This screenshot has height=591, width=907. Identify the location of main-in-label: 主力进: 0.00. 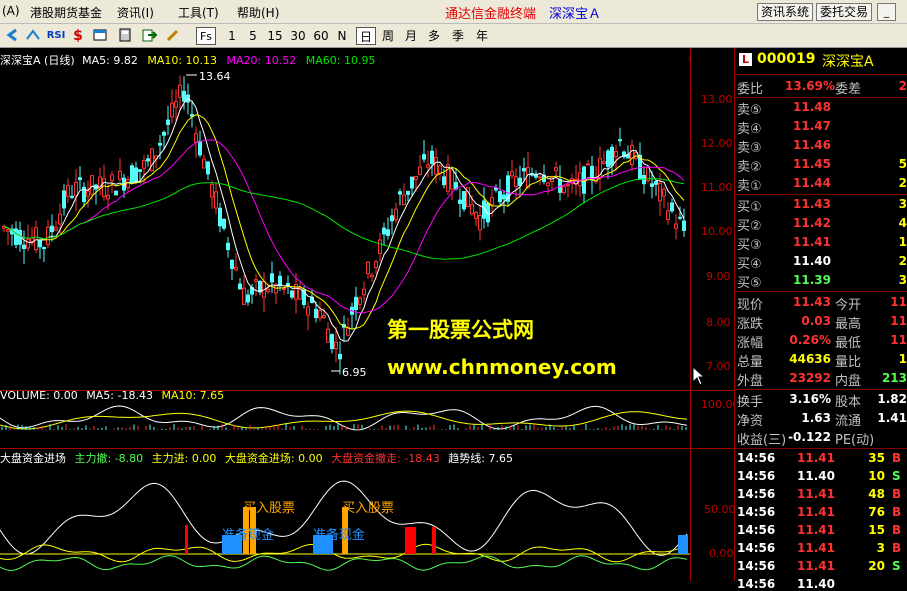
(184, 458).